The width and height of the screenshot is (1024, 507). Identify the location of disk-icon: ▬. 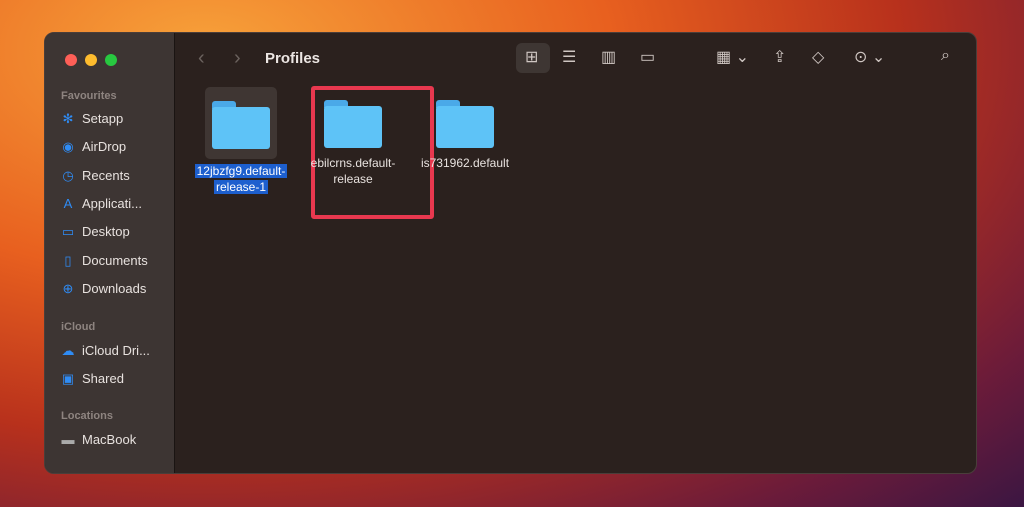
(68, 439).